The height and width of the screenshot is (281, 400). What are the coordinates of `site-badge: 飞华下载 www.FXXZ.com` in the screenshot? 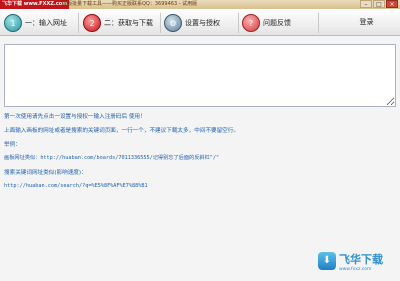 It's located at (35, 4).